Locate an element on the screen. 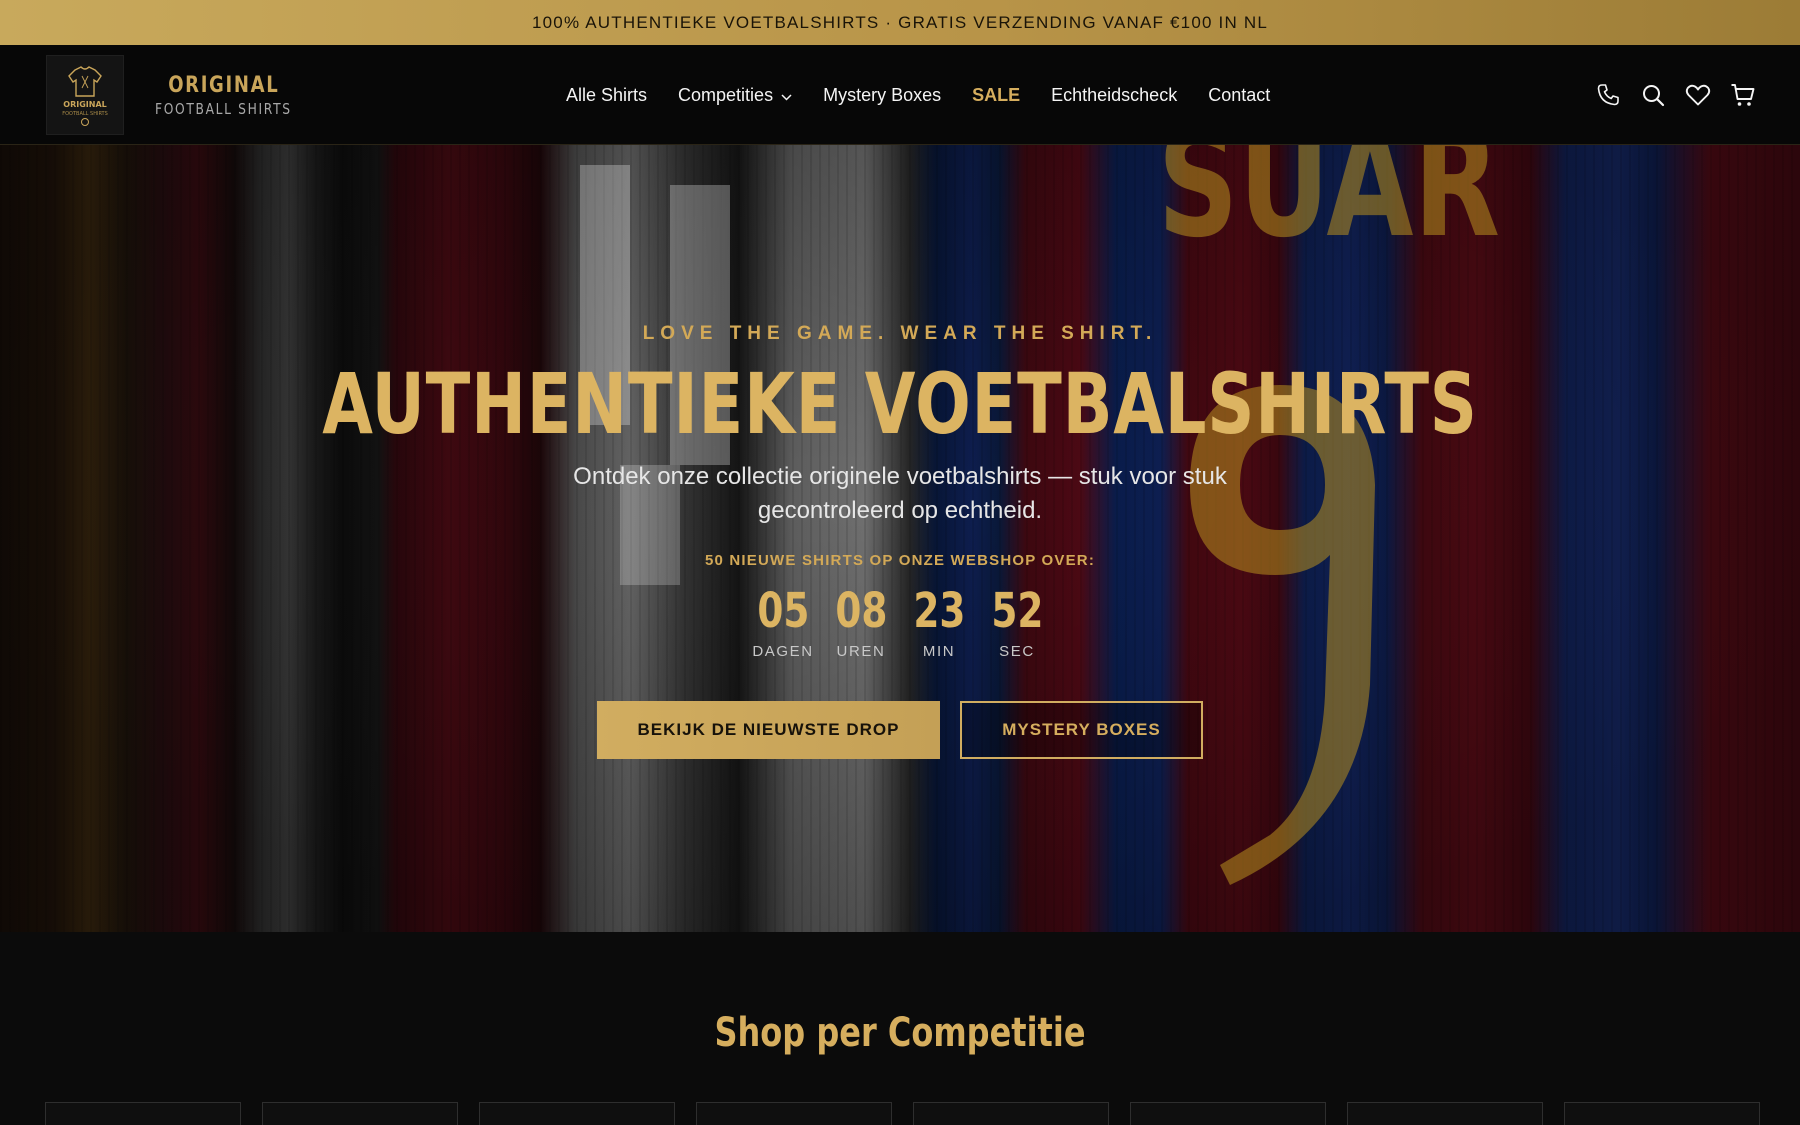 This screenshot has width=1800, height=1125. competition-cards is located at coordinates (902, 1113).